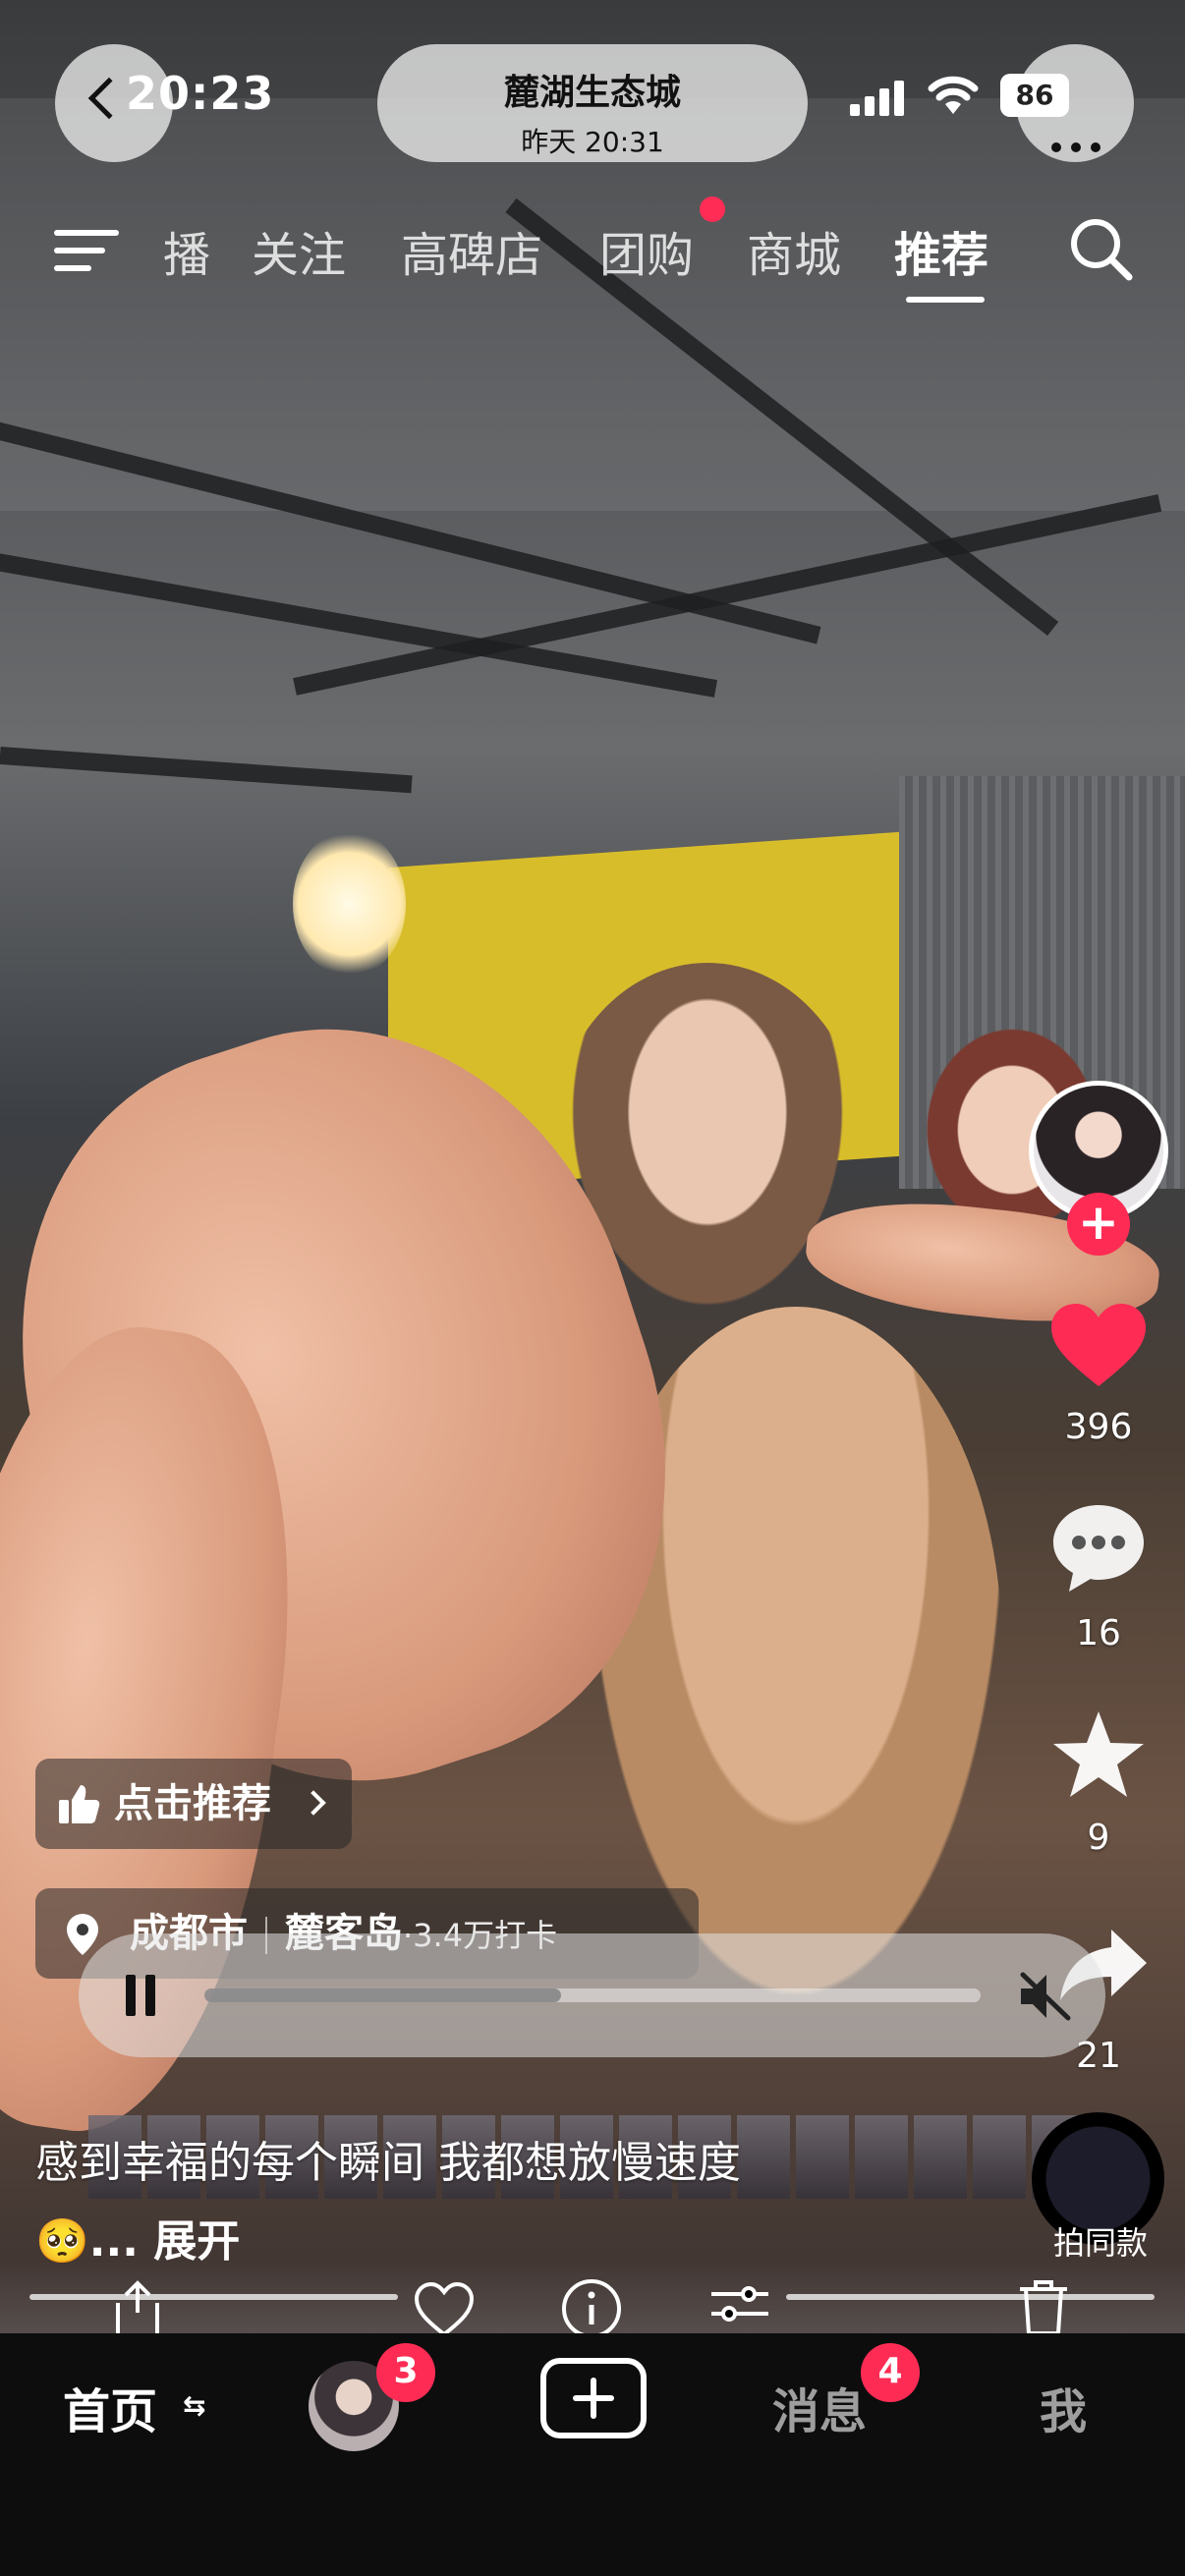  Describe the element at coordinates (87, 250) in the screenshot. I see `menu-icon` at that location.